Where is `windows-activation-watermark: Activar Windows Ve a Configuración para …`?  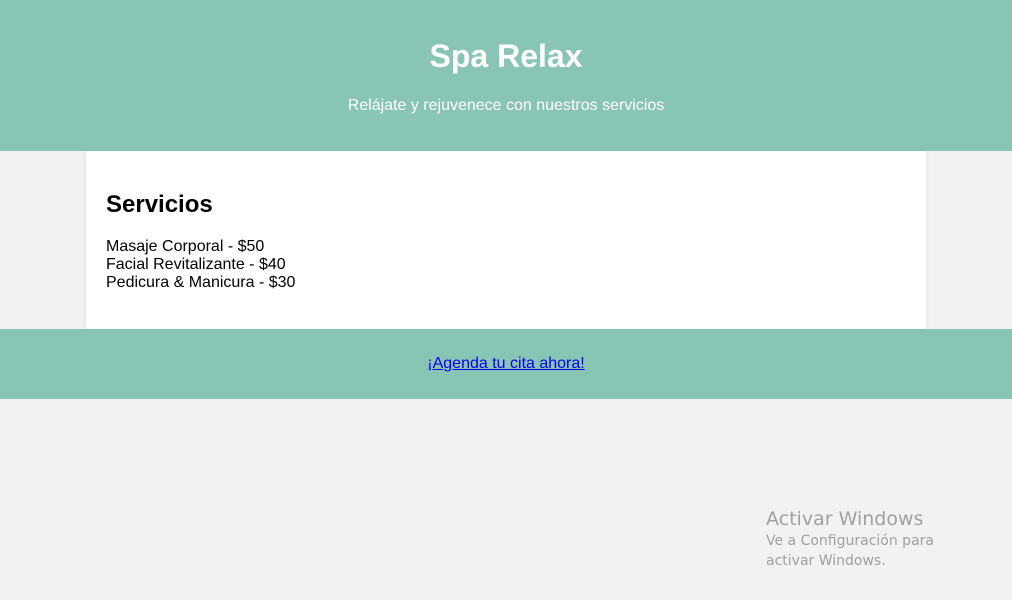 windows-activation-watermark: Activar Windows Ve a Configuración para … is located at coordinates (876, 539).